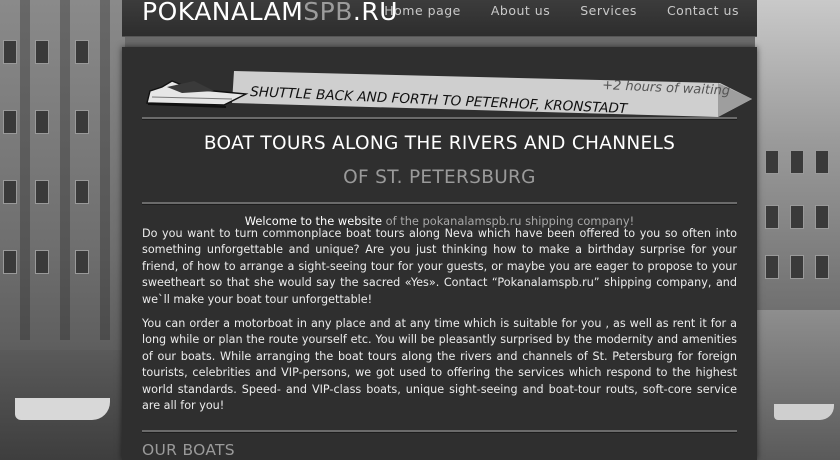 Image resolution: width=840 pixels, height=460 pixels. What do you see at coordinates (62, 409) in the screenshot?
I see `boat-image-left` at bounding box center [62, 409].